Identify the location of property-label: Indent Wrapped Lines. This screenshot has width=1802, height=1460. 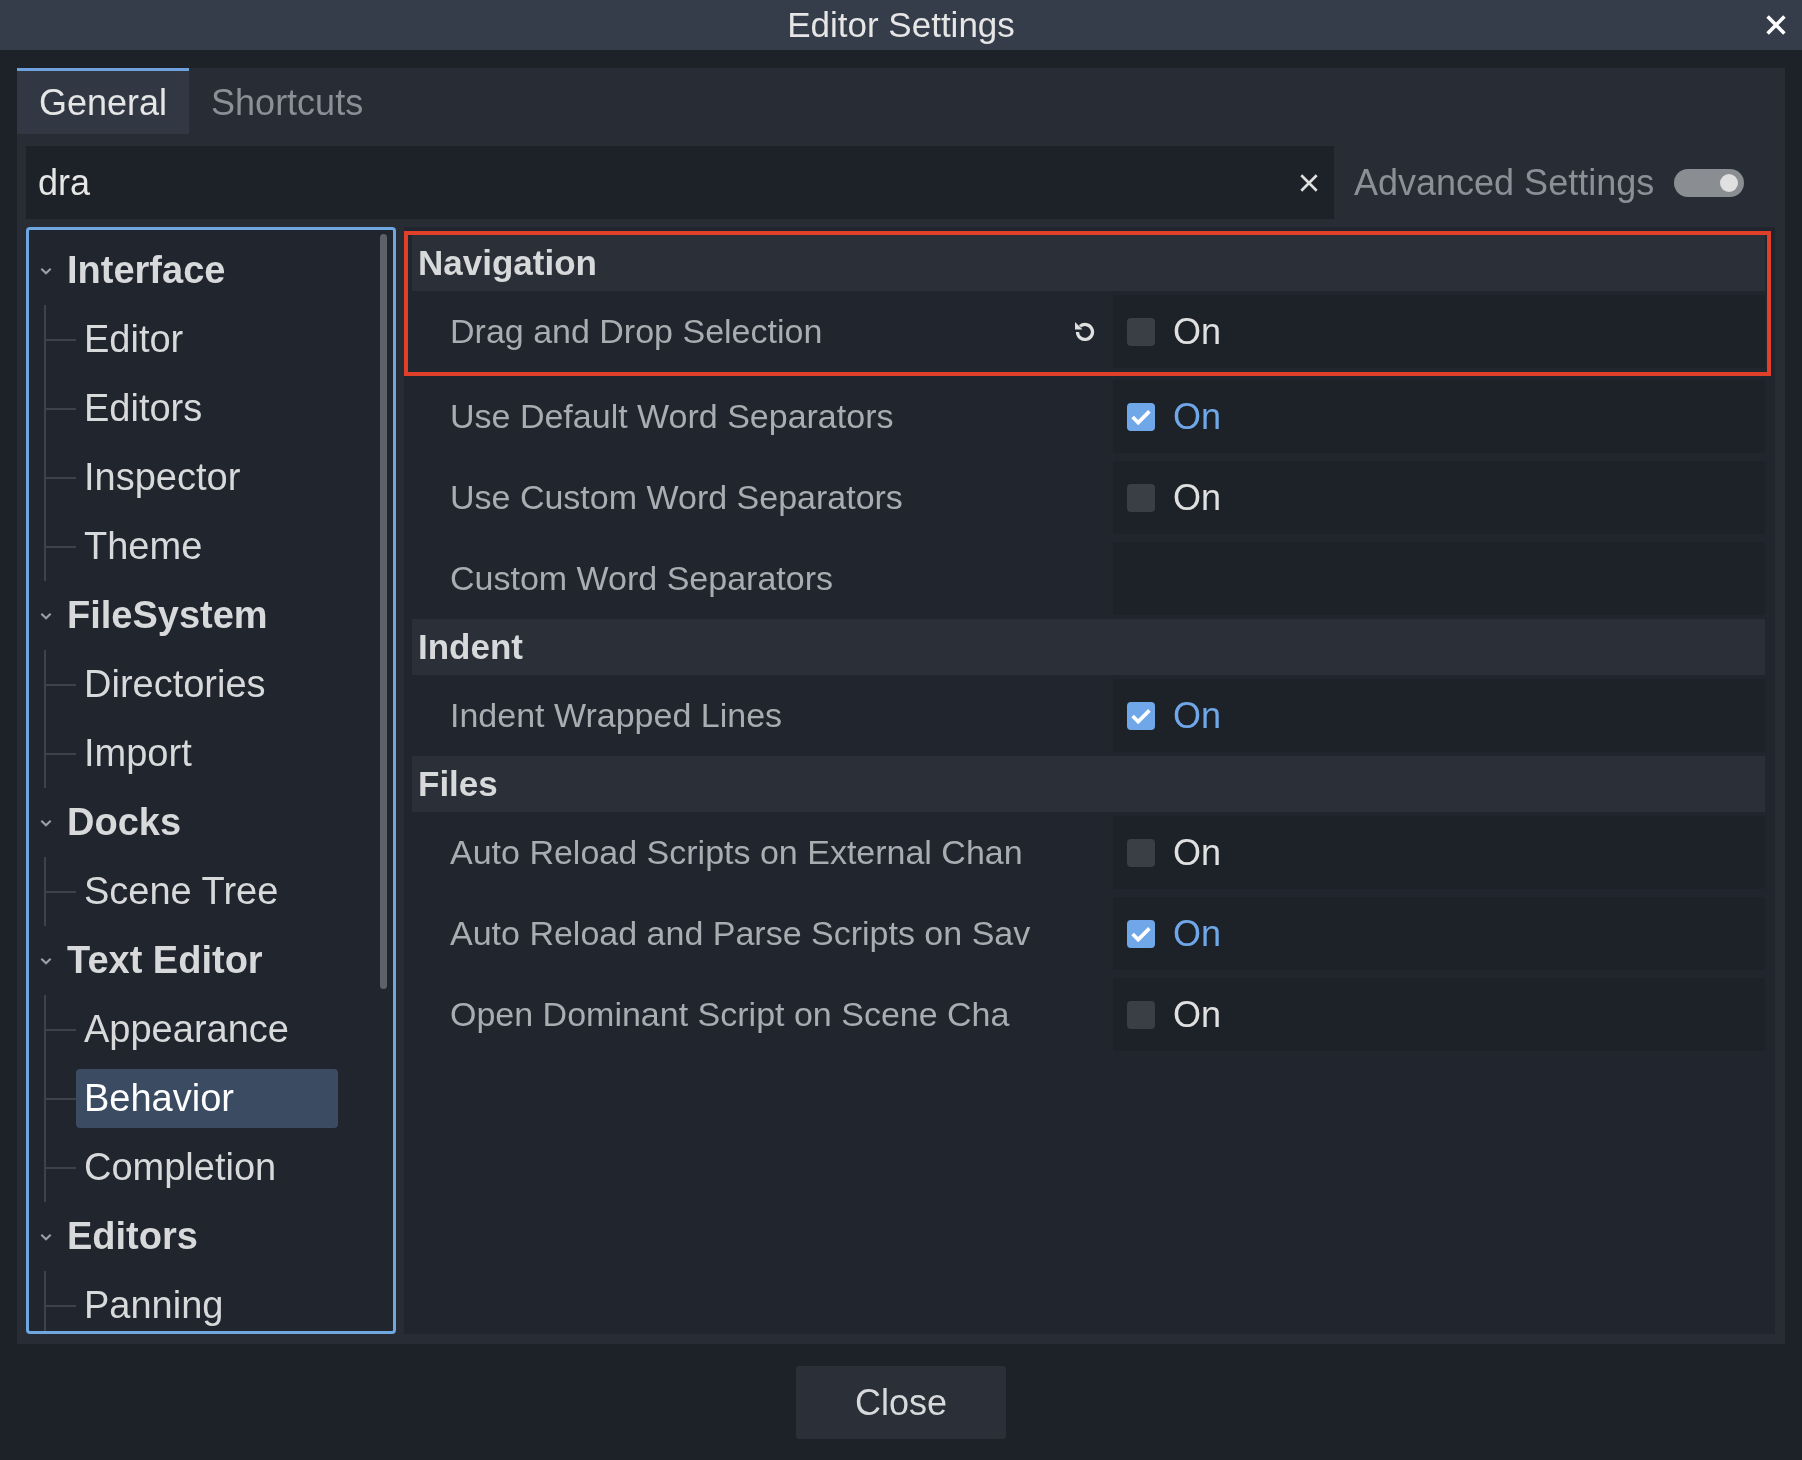
(616, 715).